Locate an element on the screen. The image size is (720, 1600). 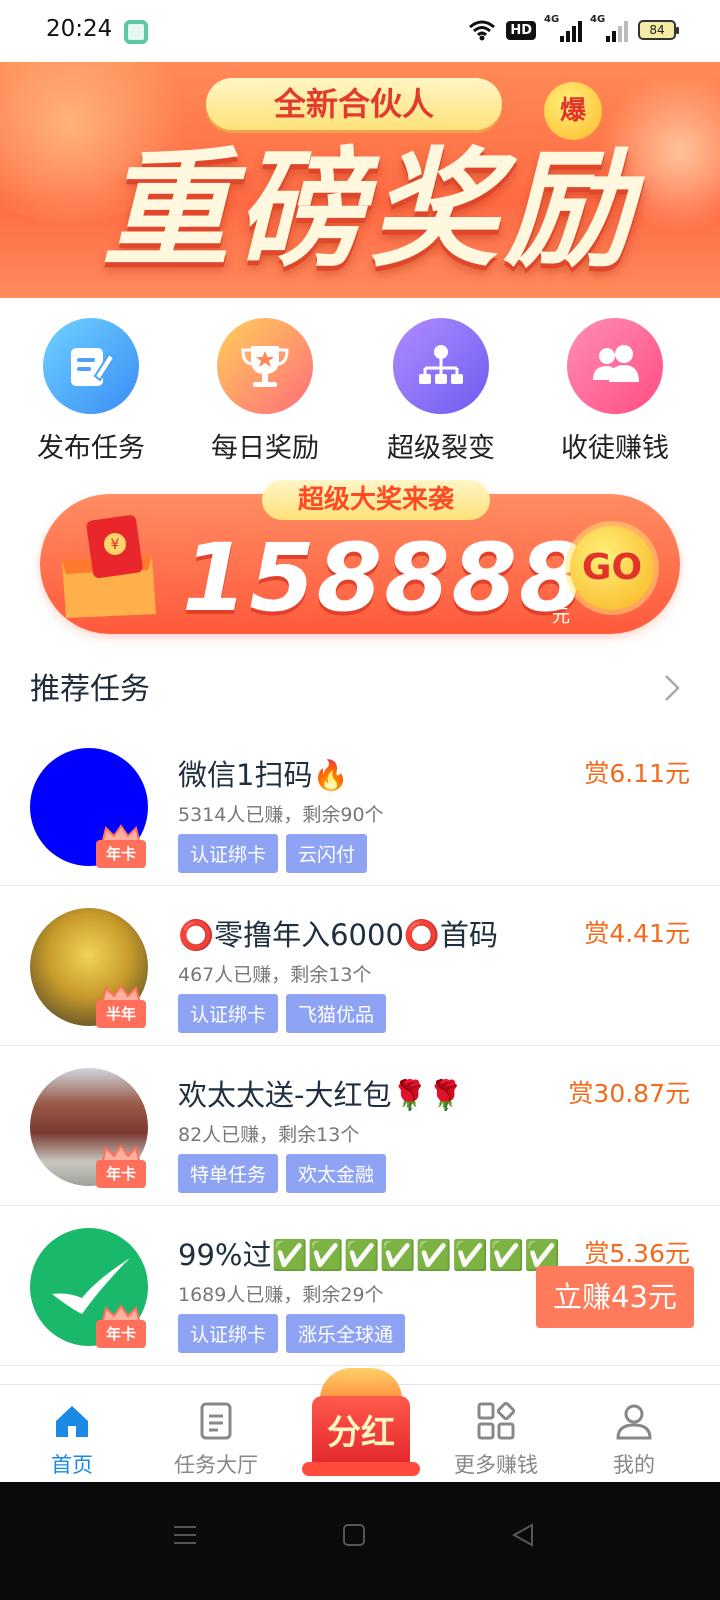
task-tags: 认证绑卡 涨乐全球通 is located at coordinates (292, 1333).